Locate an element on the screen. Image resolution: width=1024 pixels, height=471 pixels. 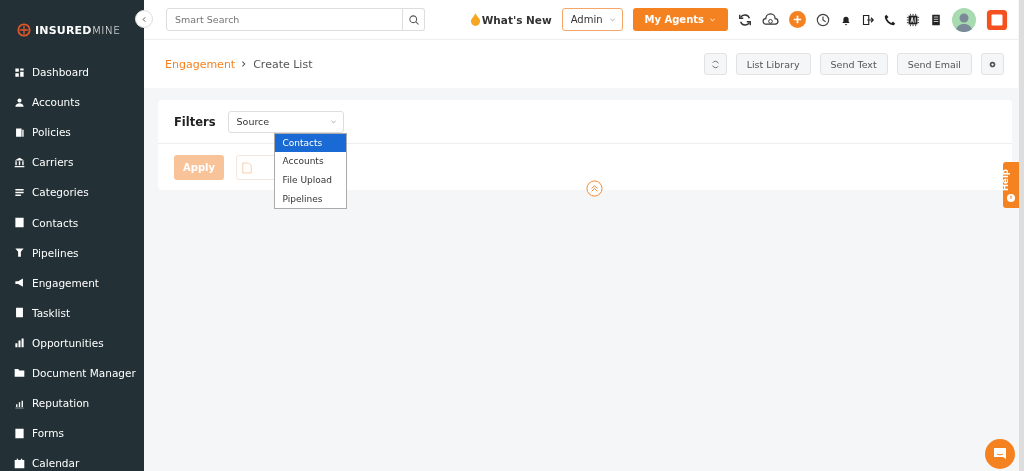
settings-button is located at coordinates (992, 64).